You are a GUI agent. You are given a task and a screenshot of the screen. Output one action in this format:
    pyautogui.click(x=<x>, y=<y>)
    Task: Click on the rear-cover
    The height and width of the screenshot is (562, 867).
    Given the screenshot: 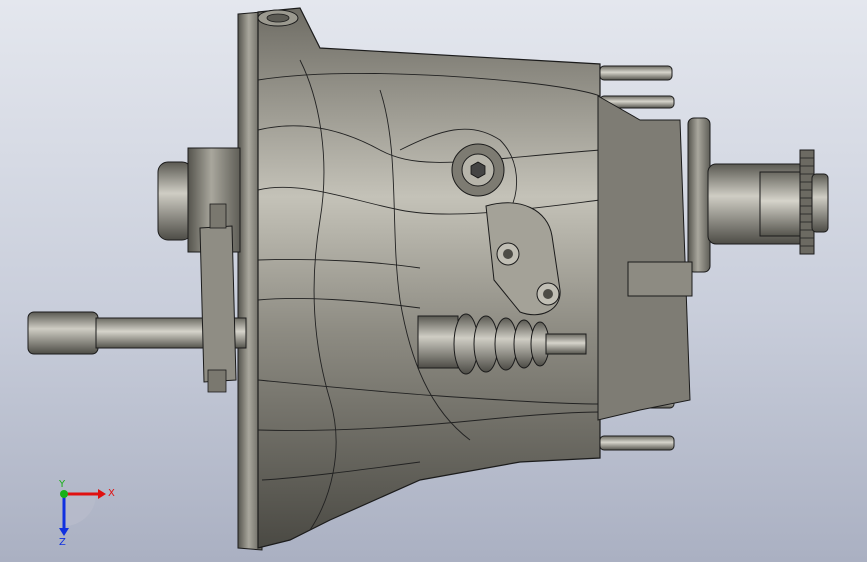 What is the action you would take?
    pyautogui.click(x=644, y=258)
    